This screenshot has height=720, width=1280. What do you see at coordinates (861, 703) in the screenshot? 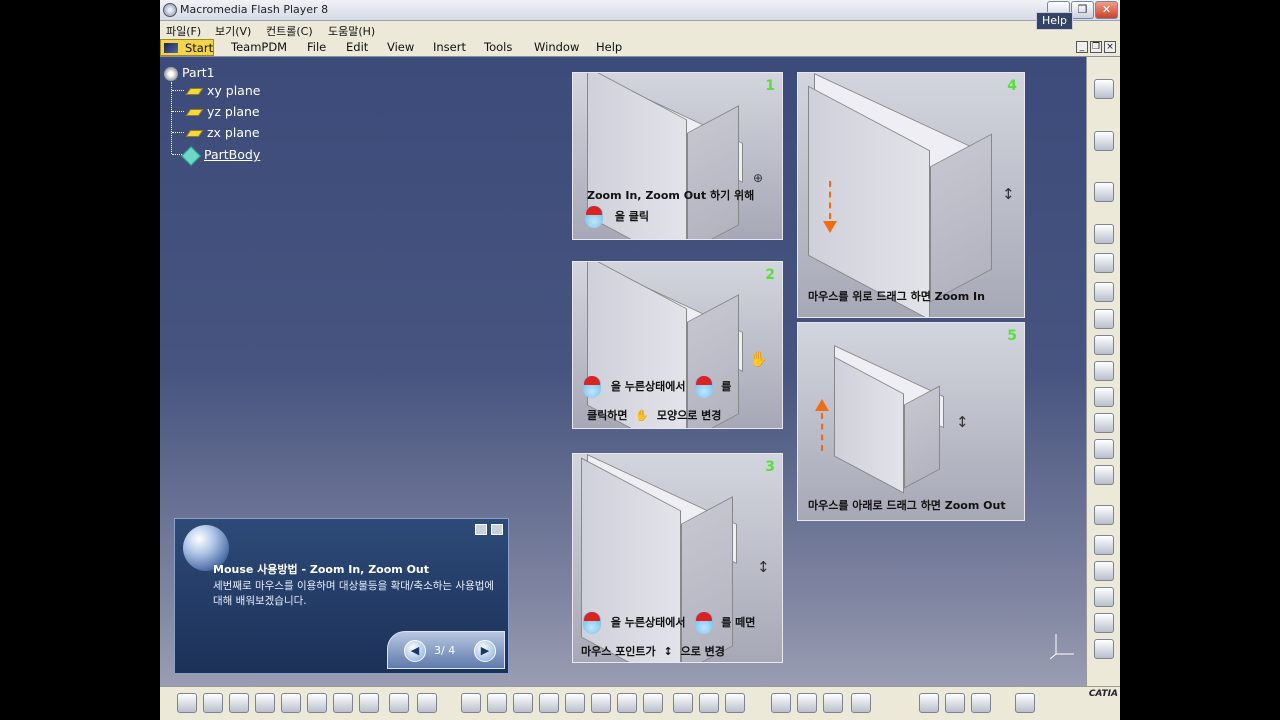
I see `part-design-icon` at bounding box center [861, 703].